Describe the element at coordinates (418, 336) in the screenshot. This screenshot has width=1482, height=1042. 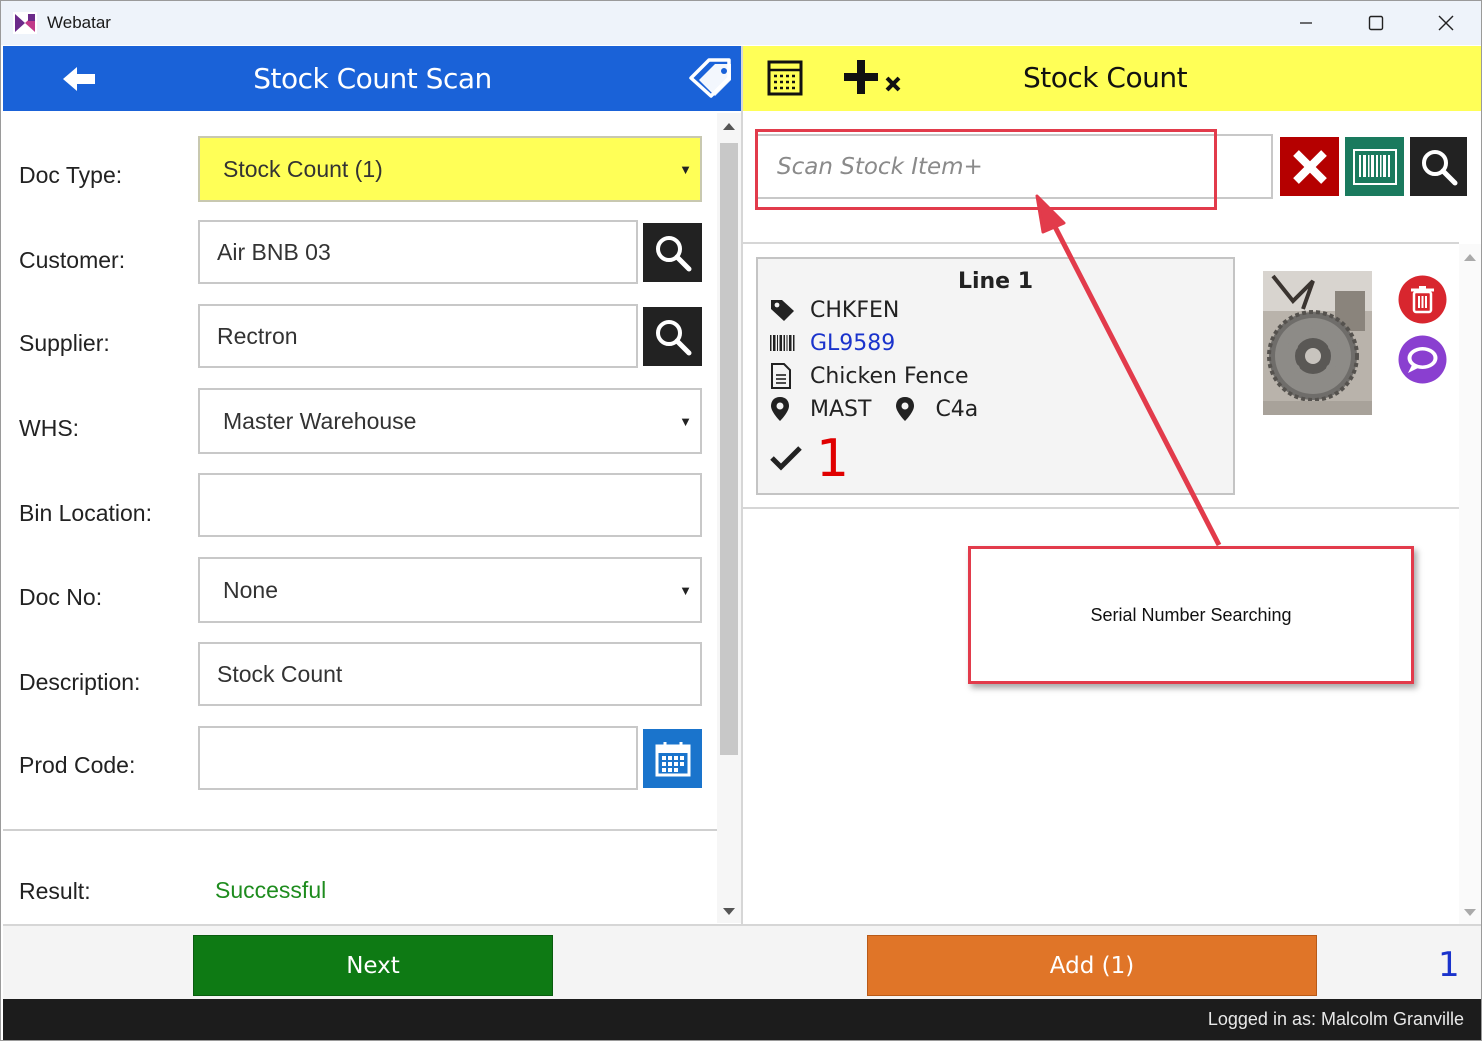
I see `supplier-field: Rectron` at that location.